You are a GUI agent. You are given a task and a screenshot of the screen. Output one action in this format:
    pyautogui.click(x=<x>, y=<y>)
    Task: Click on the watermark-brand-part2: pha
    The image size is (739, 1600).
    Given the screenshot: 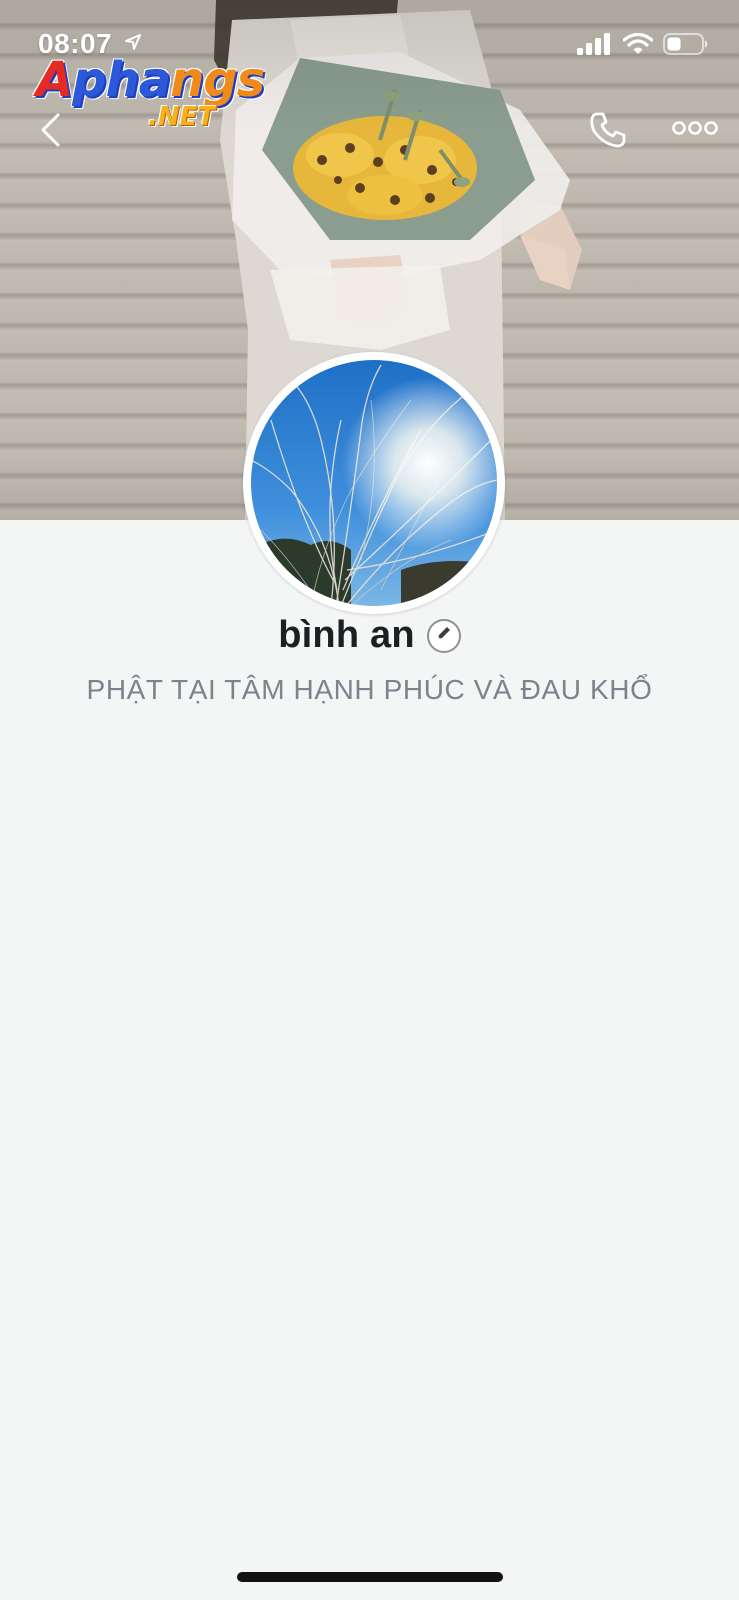 What is the action you would take?
    pyautogui.click(x=121, y=80)
    